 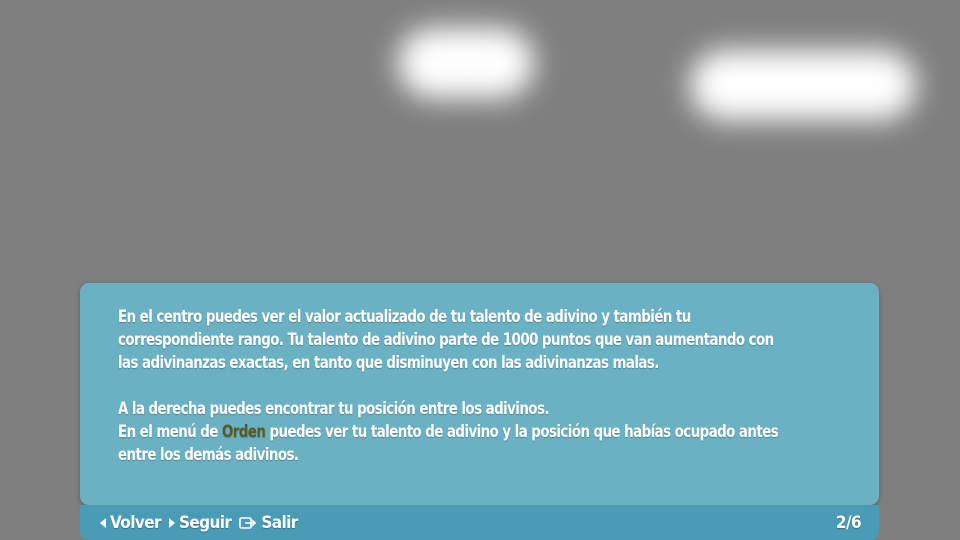 What do you see at coordinates (466, 63) in the screenshot?
I see `blurred-light-left` at bounding box center [466, 63].